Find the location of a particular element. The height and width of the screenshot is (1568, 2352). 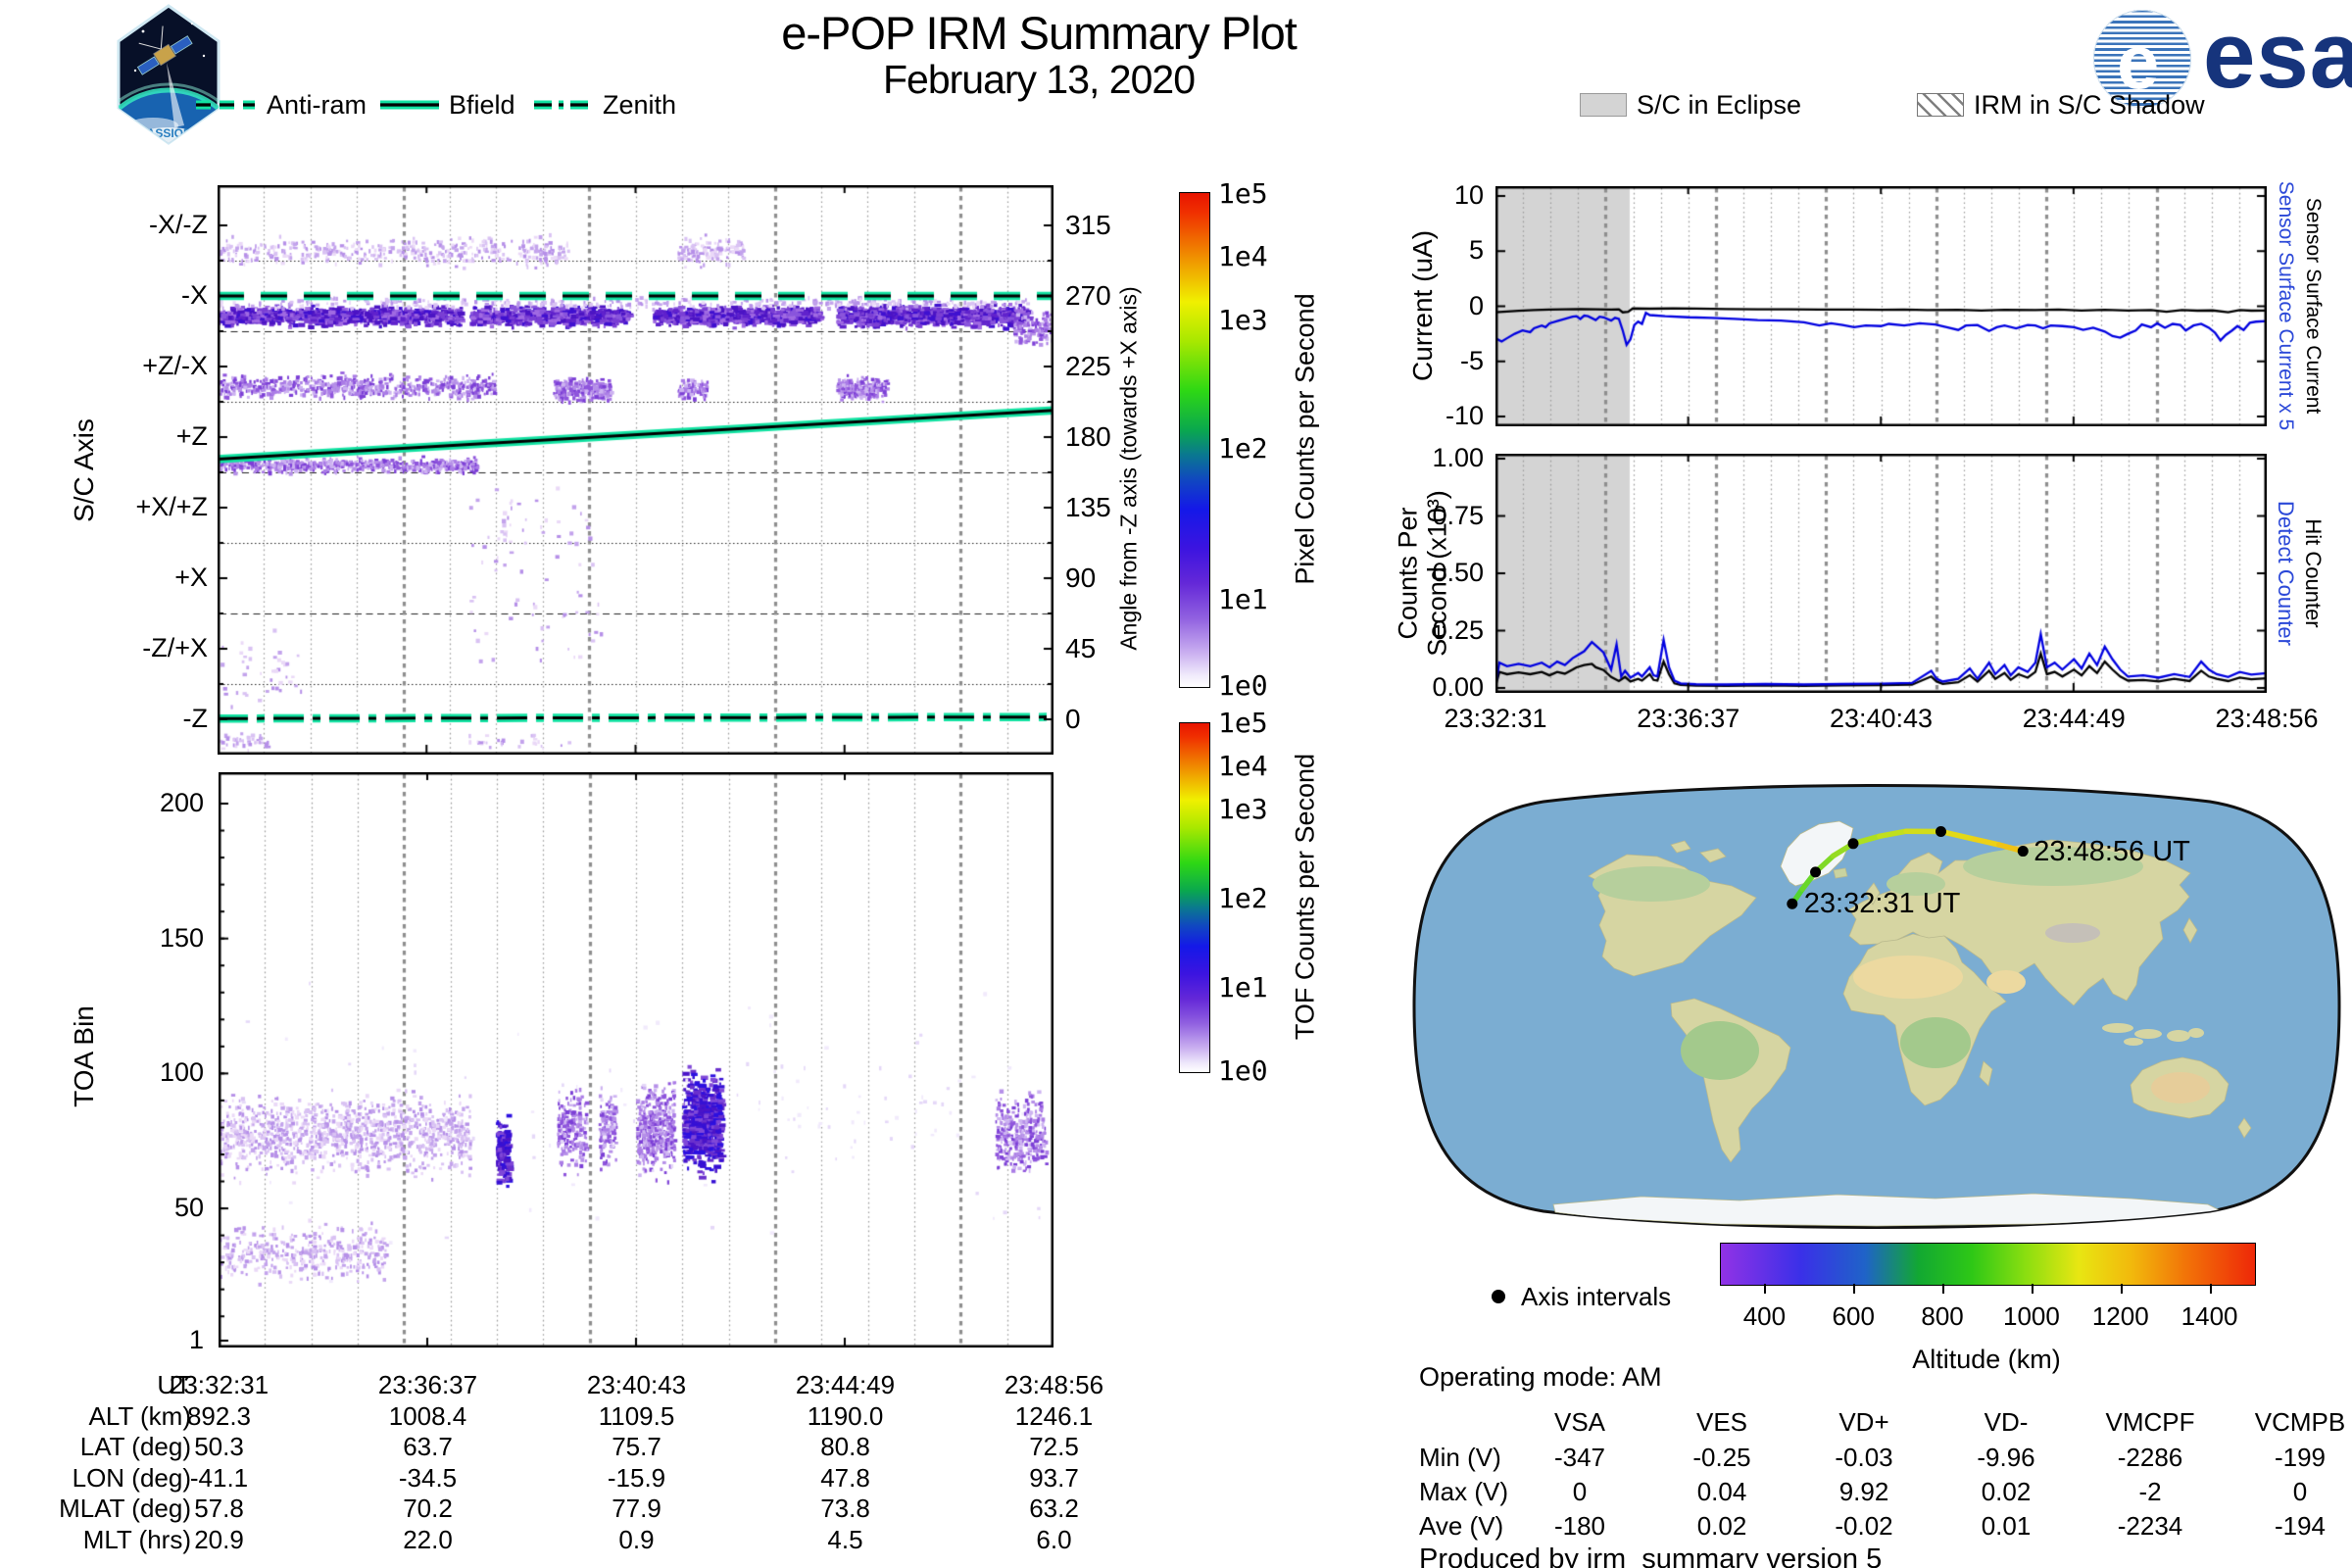

tick-label: 600 is located at coordinates (1854, 1316).